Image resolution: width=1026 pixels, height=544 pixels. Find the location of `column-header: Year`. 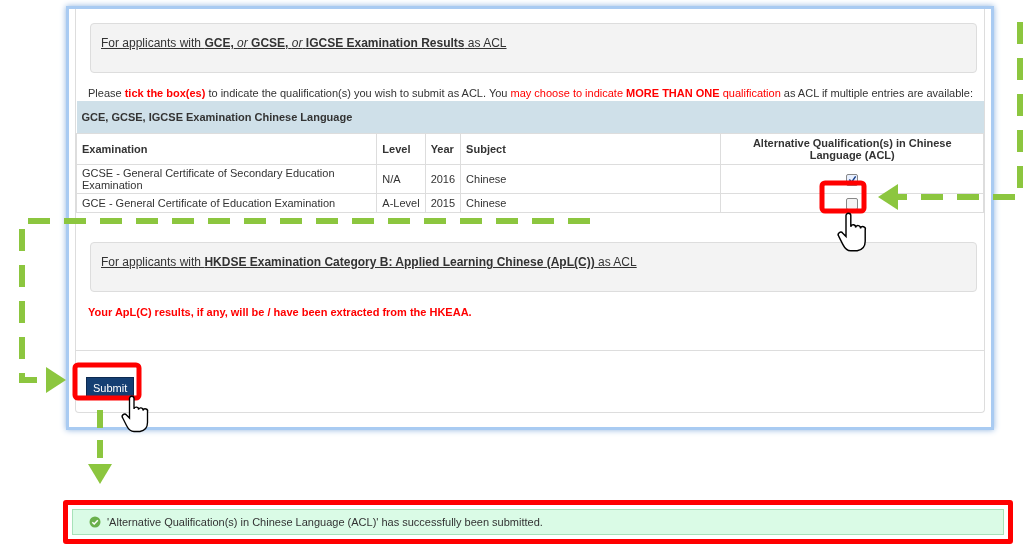

column-header: Year is located at coordinates (443, 149).